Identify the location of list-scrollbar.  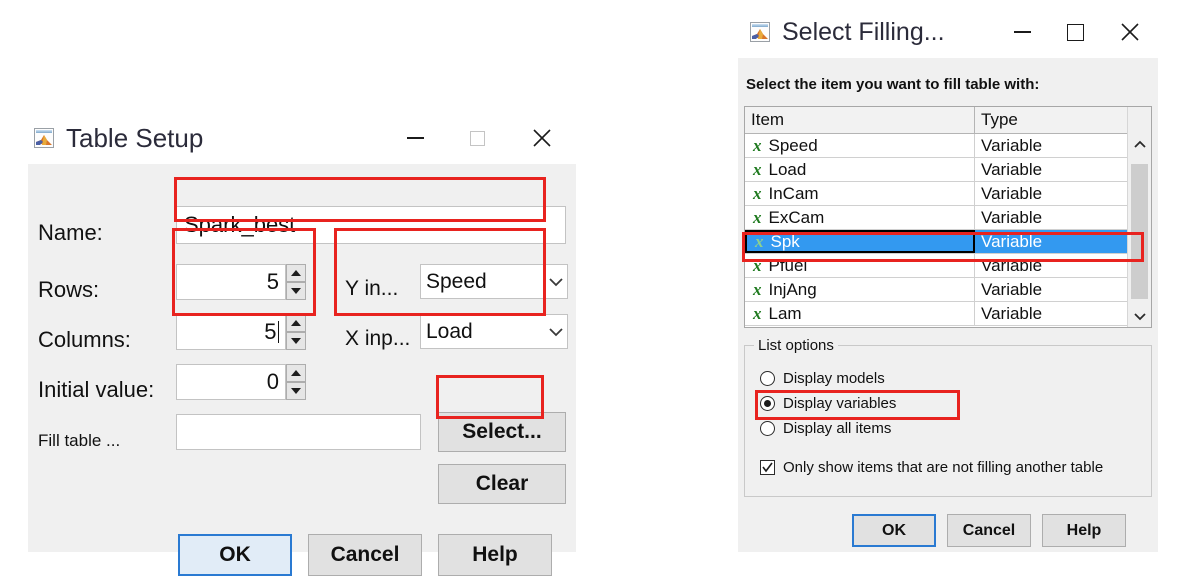
(1139, 217).